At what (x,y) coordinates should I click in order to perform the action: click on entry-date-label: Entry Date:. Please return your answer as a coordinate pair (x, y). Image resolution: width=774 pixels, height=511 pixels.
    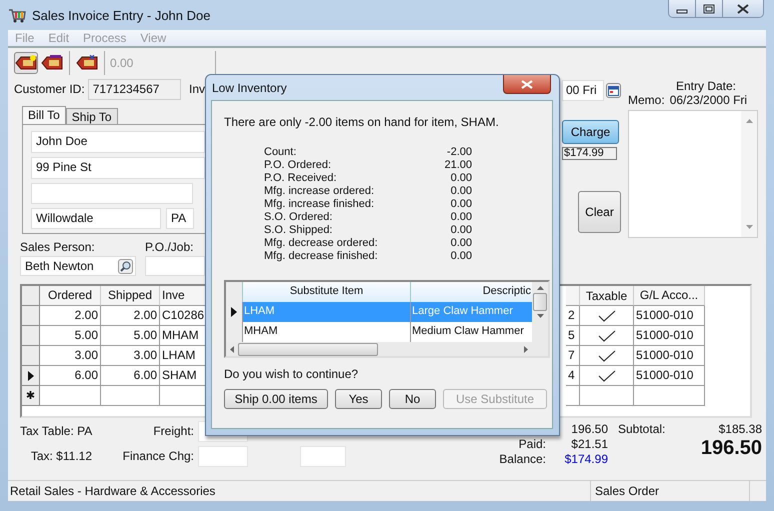
    Looking at the image, I should click on (706, 86).